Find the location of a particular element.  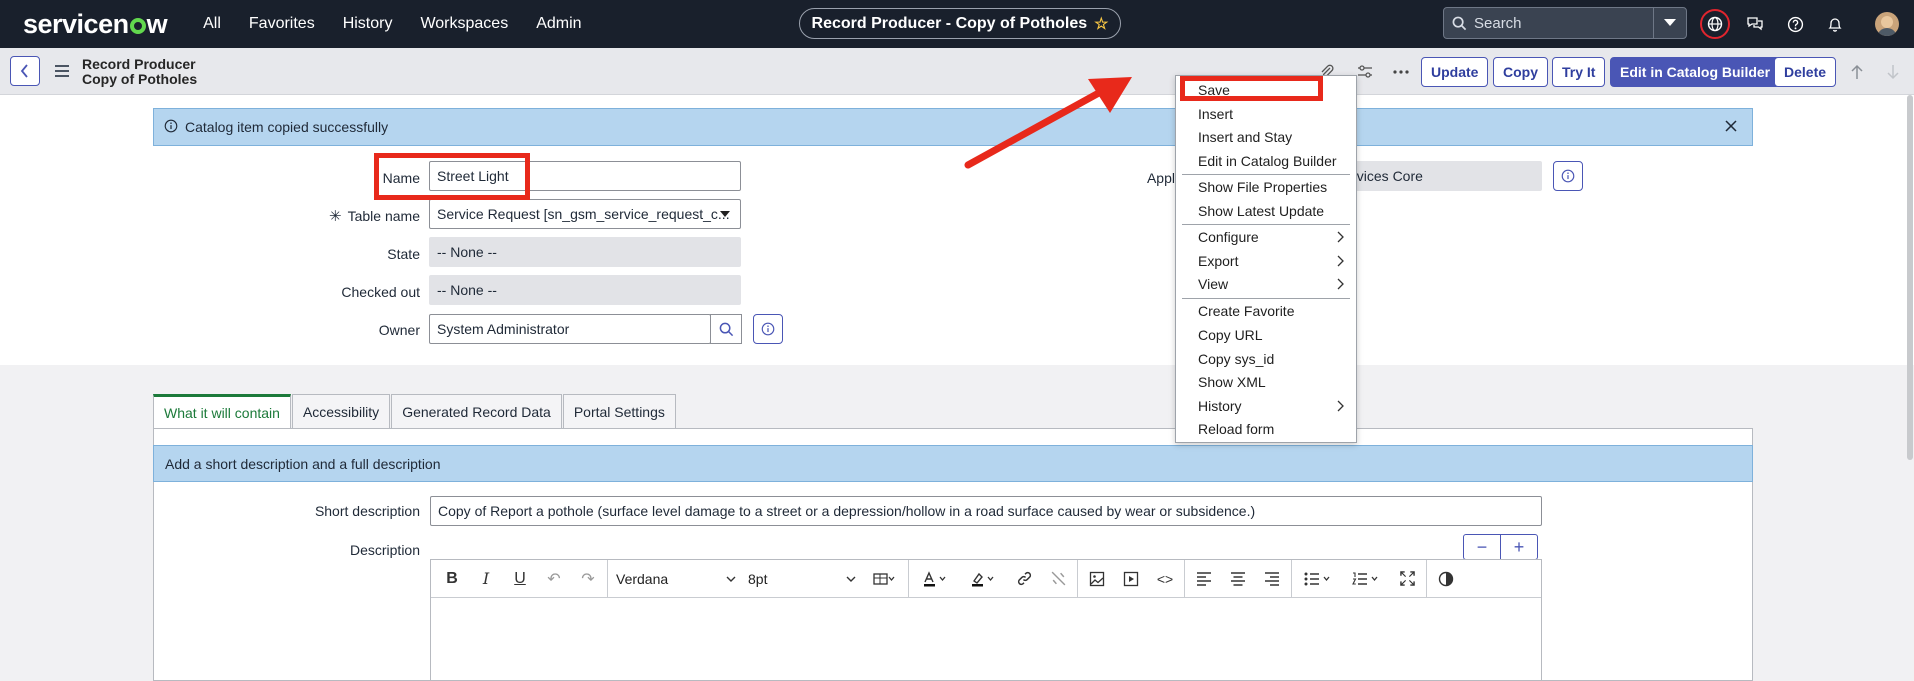

globe-icon is located at coordinates (1715, 24).